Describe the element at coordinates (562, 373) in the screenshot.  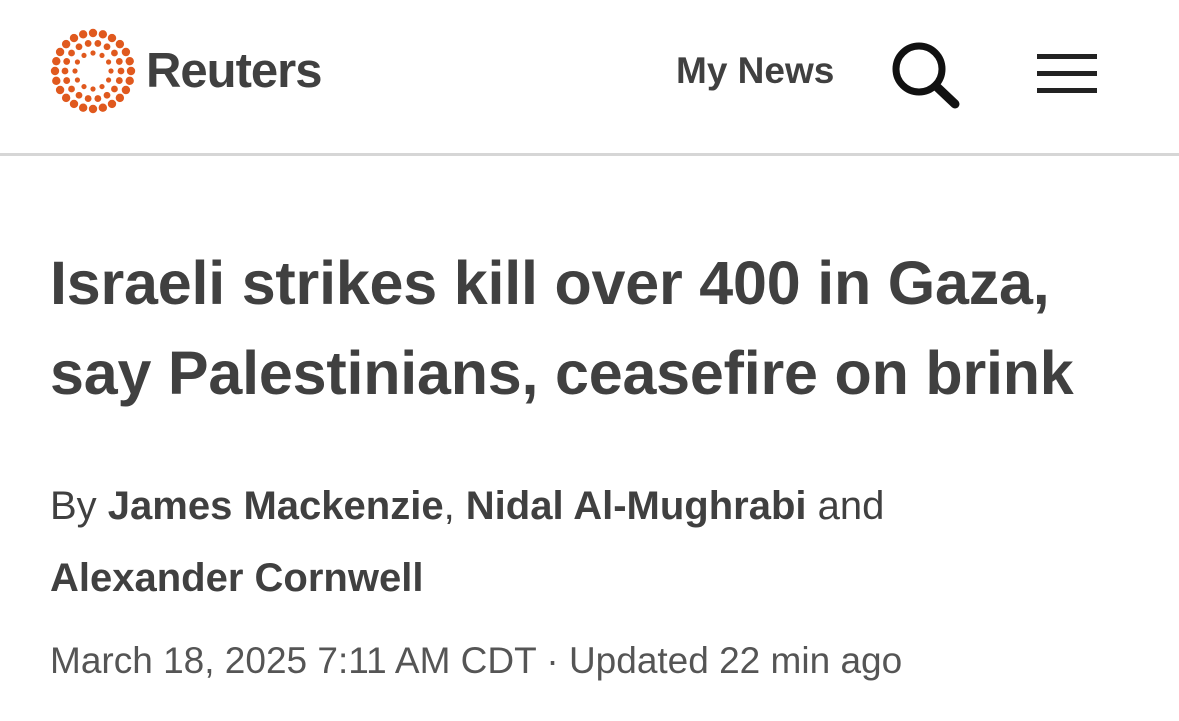
I see `headline-line-2: say Palestinians, ceasefire on brink` at that location.